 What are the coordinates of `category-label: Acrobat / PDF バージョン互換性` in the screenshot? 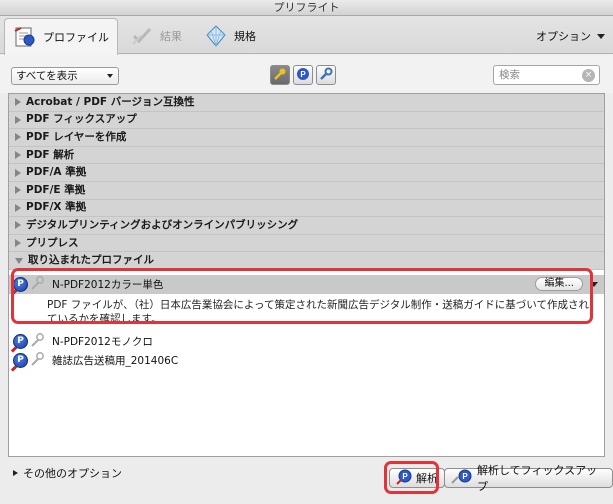 It's located at (110, 101).